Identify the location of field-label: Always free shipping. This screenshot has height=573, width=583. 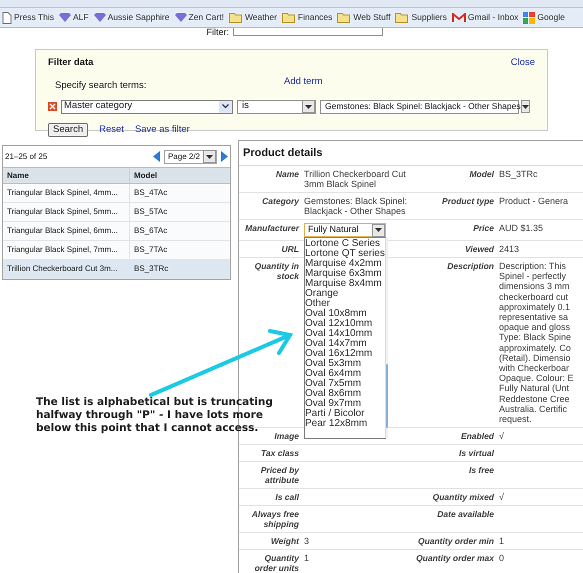
(274, 519).